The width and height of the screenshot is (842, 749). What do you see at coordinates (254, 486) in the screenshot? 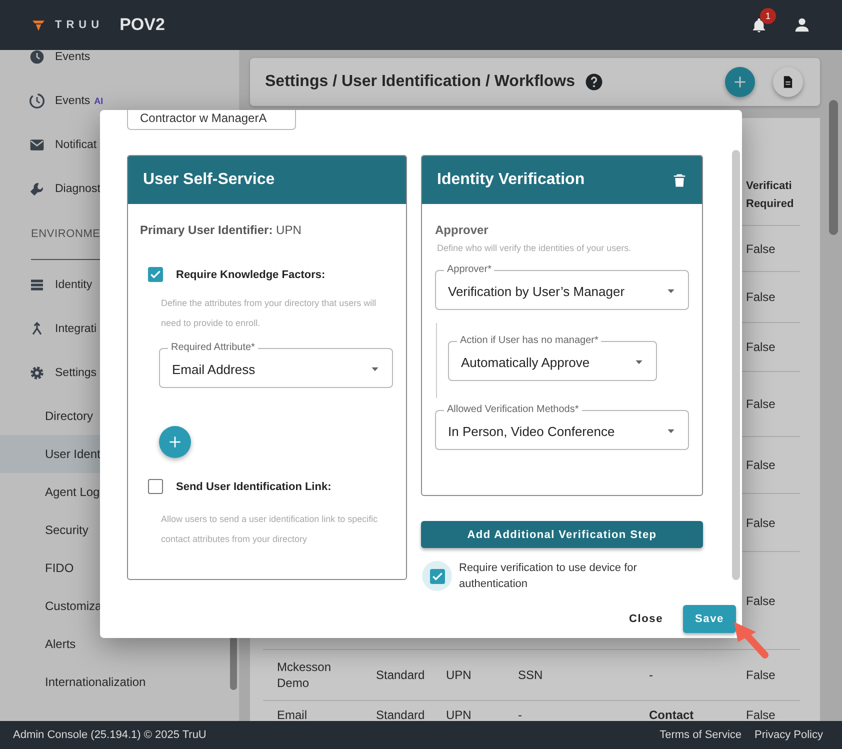
I see `option-label: Send User Identification Link:` at bounding box center [254, 486].